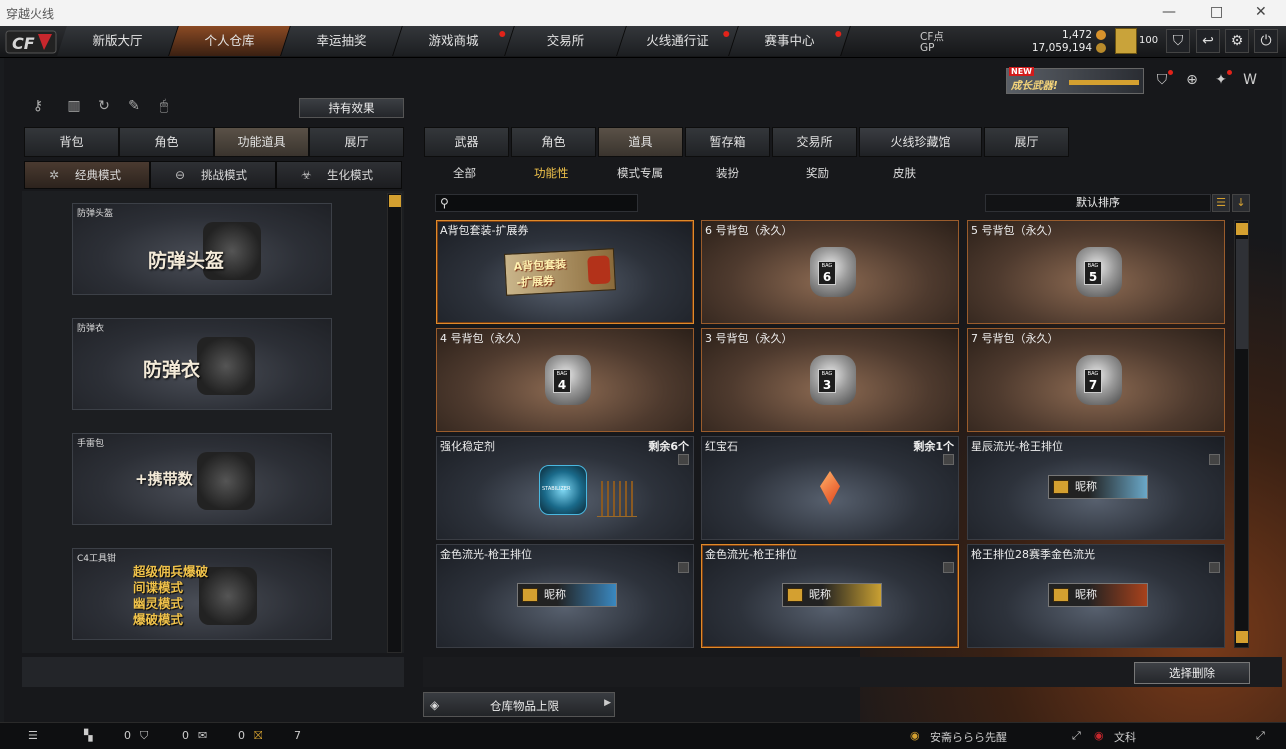  Describe the element at coordinates (830, 488) in the screenshot. I see `item-card: 红宝石 剩余1个` at that location.